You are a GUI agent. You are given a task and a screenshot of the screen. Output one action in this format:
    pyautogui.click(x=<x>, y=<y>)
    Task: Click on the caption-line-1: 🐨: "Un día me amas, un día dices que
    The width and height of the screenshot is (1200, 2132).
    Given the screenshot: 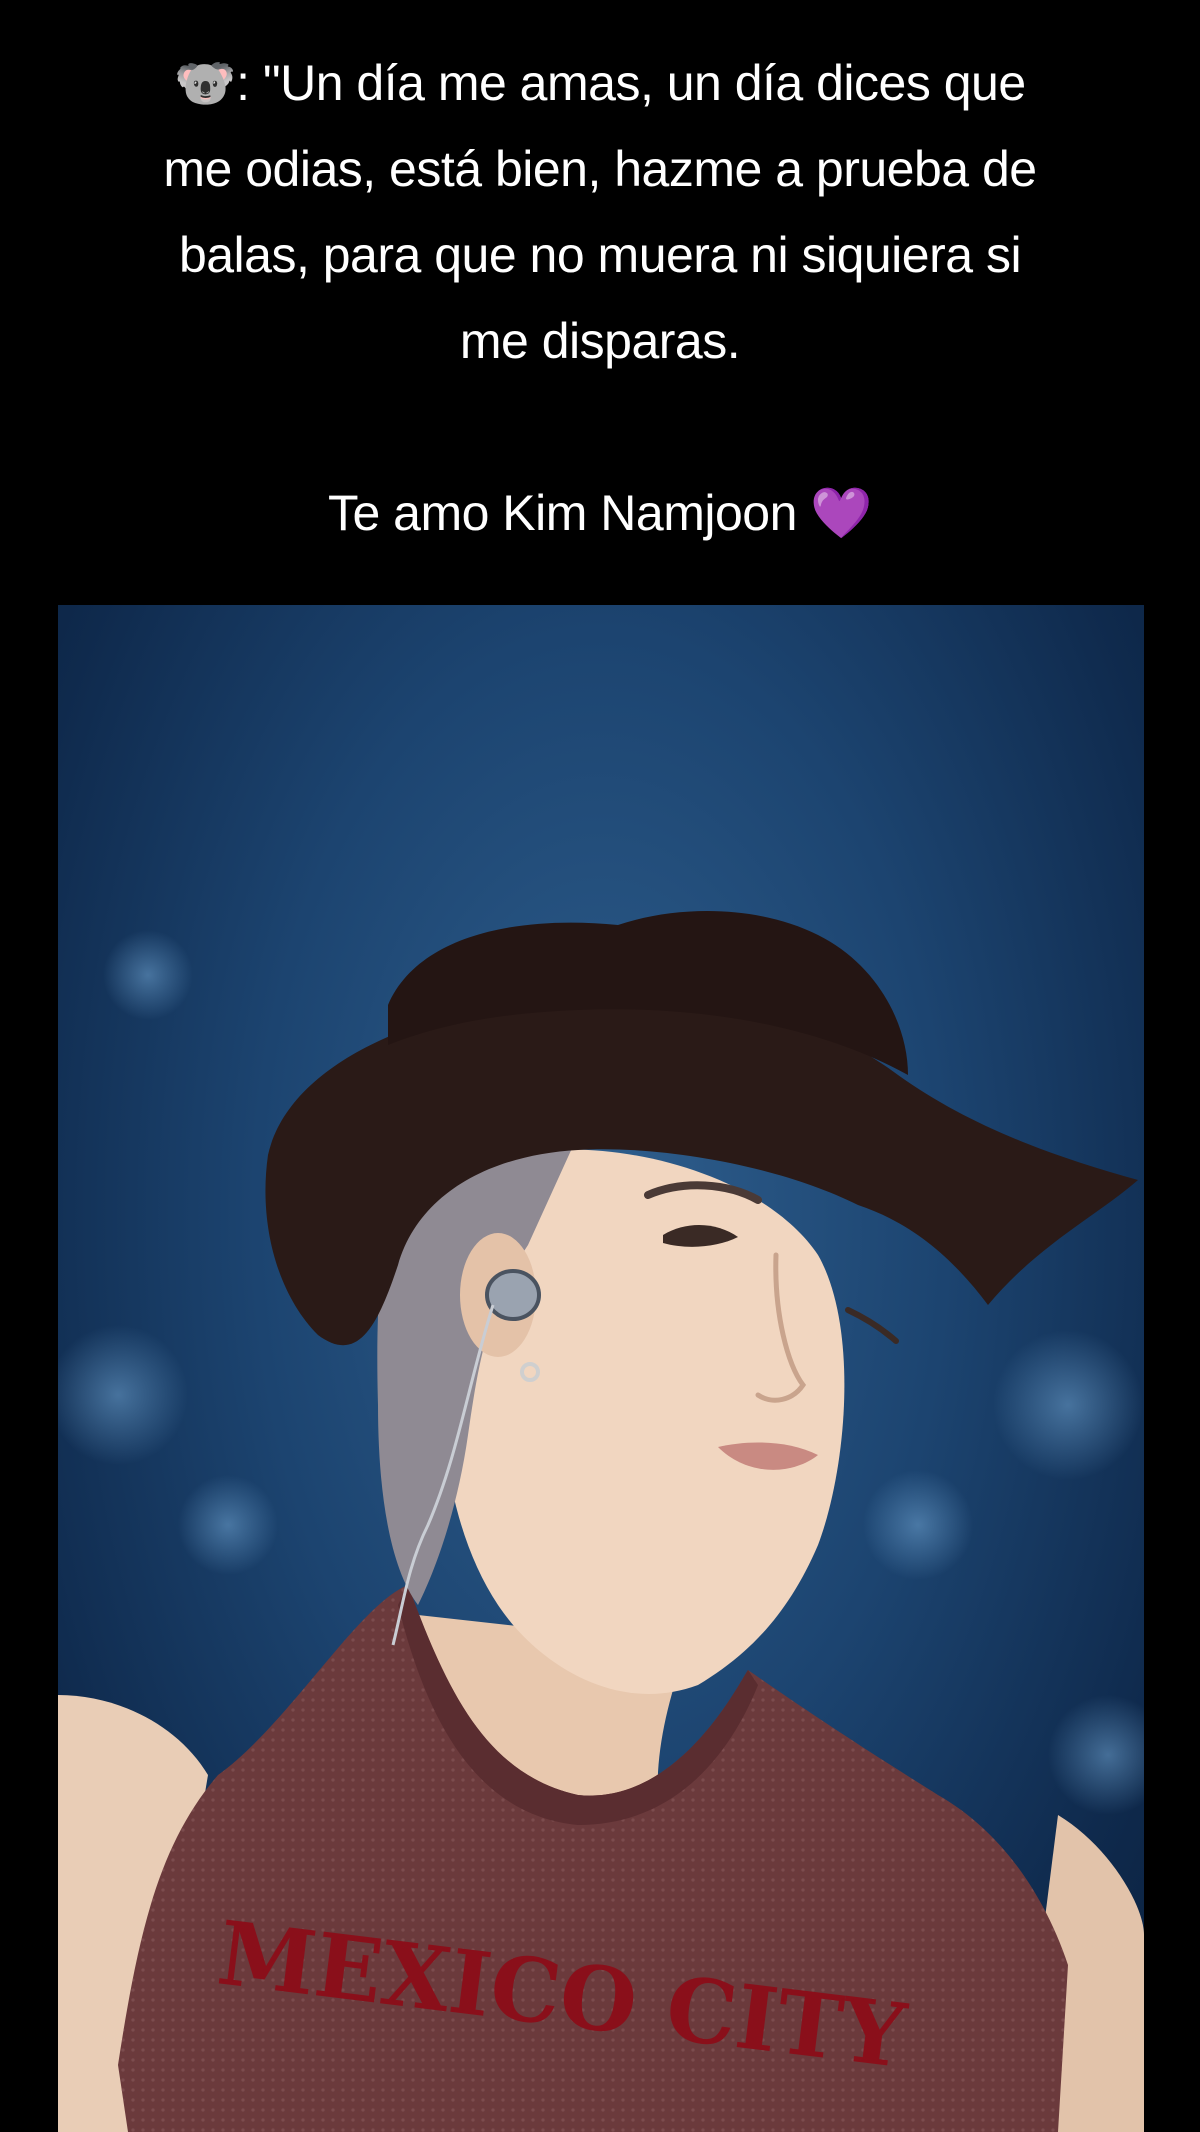 What is the action you would take?
    pyautogui.click(x=600, y=83)
    